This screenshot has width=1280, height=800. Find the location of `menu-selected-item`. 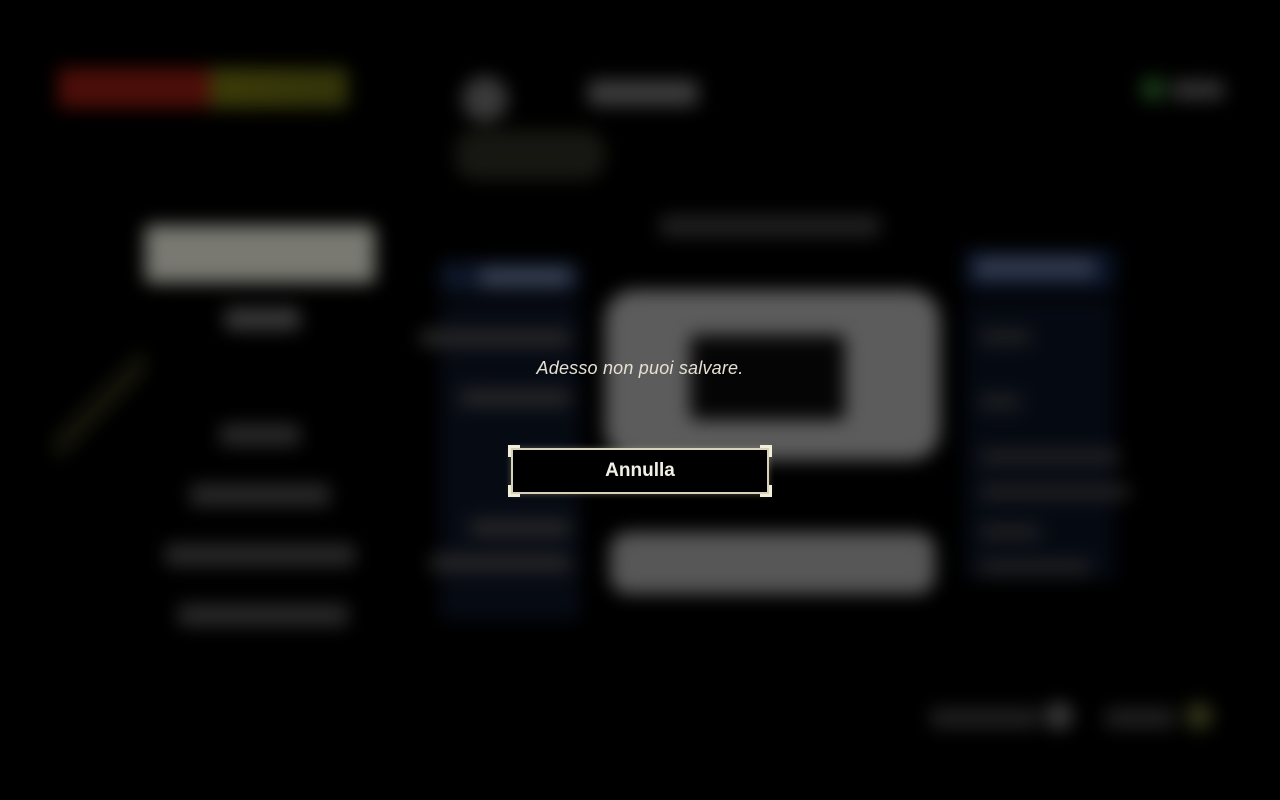

menu-selected-item is located at coordinates (260, 254).